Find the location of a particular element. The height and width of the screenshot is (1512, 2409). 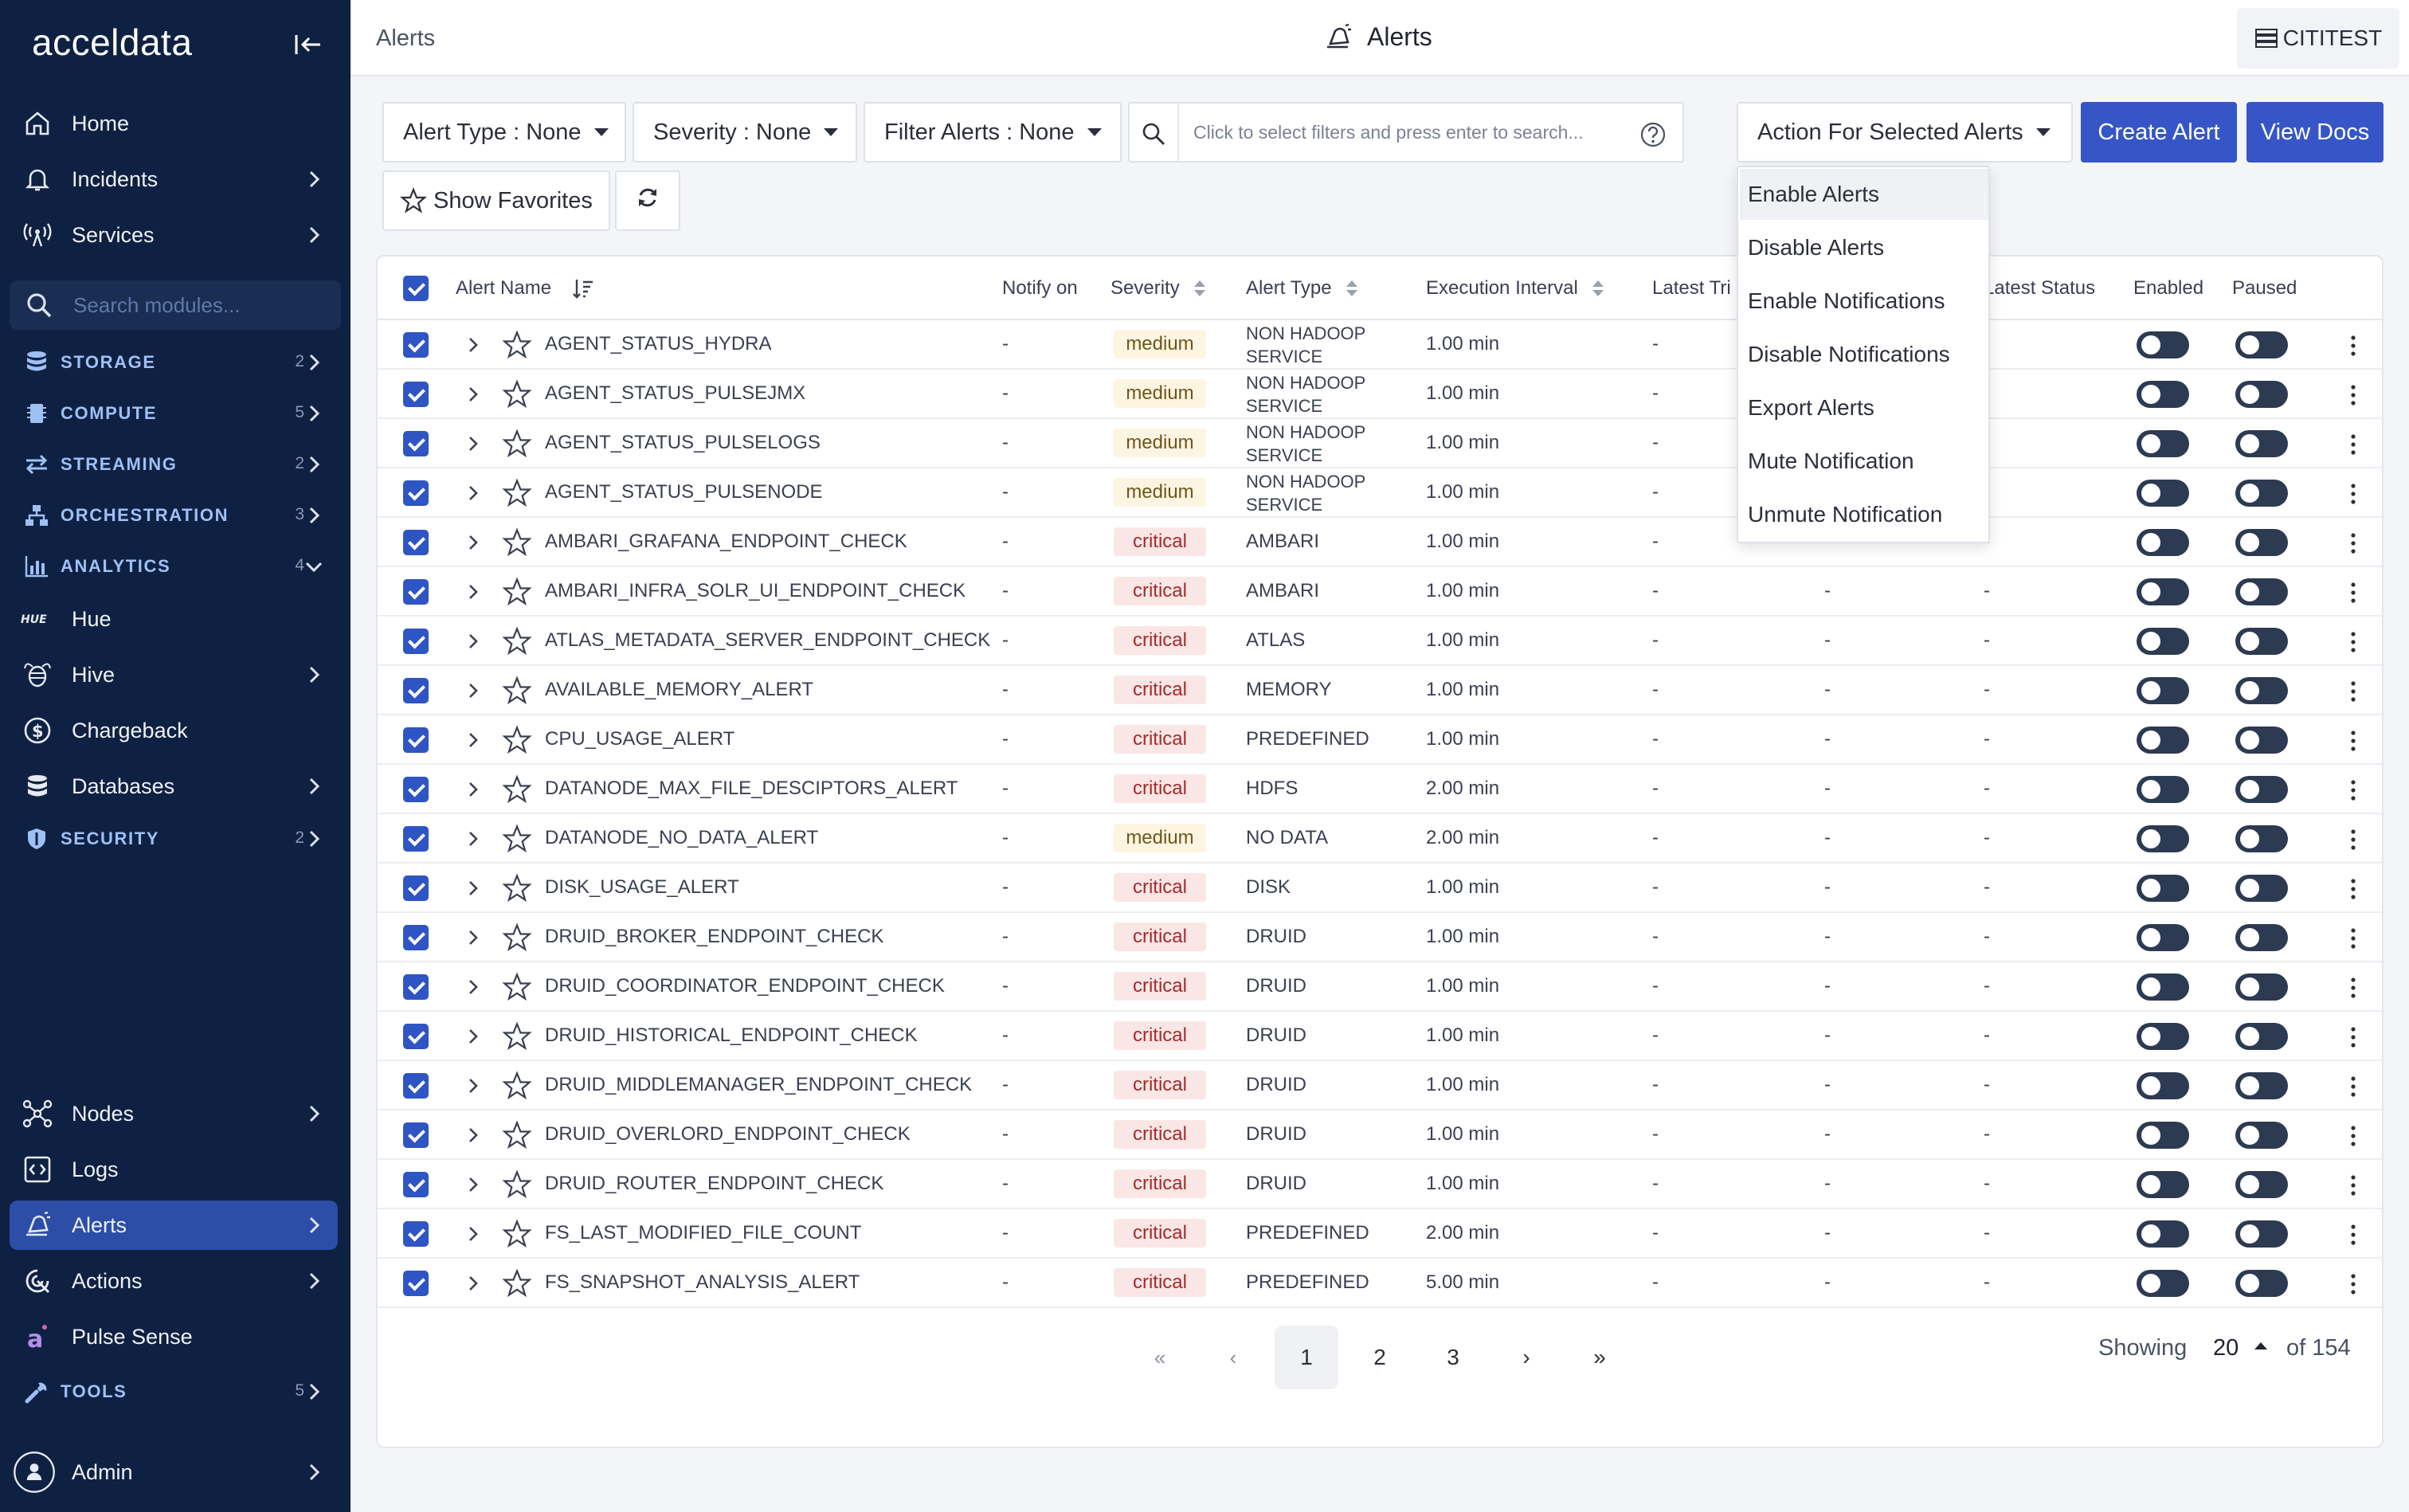

collapse-sidebar-icon is located at coordinates (309, 45).